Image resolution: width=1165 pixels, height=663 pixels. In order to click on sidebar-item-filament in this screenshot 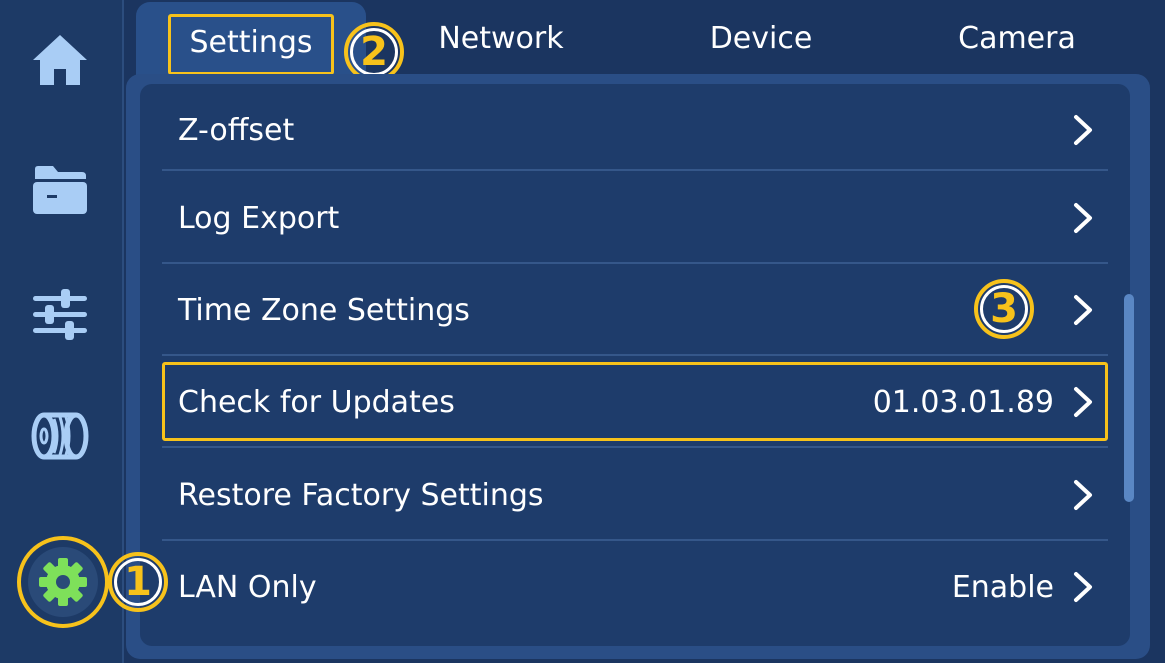, I will do `click(60, 436)`.